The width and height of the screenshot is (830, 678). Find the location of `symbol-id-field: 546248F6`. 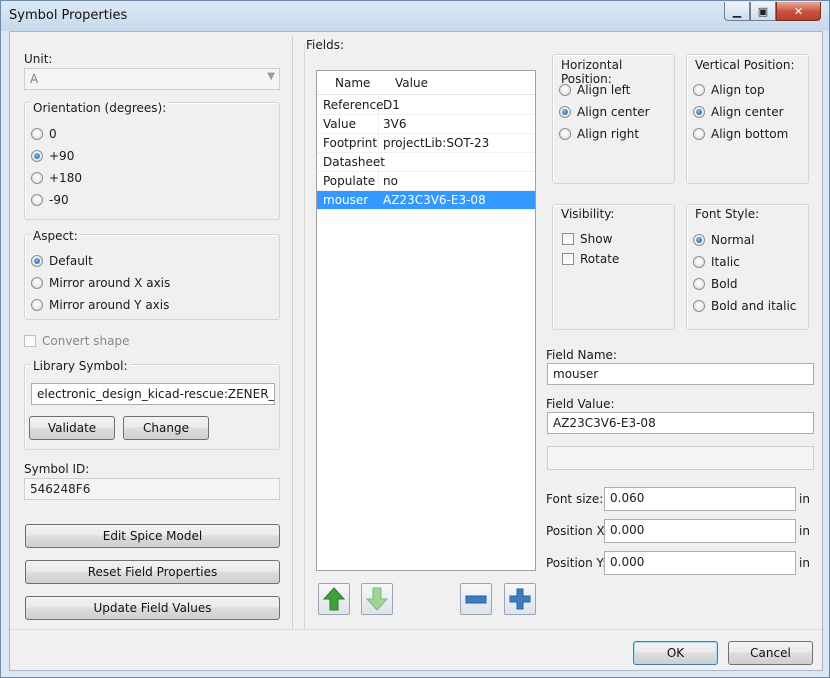

symbol-id-field: 546248F6 is located at coordinates (152, 489).